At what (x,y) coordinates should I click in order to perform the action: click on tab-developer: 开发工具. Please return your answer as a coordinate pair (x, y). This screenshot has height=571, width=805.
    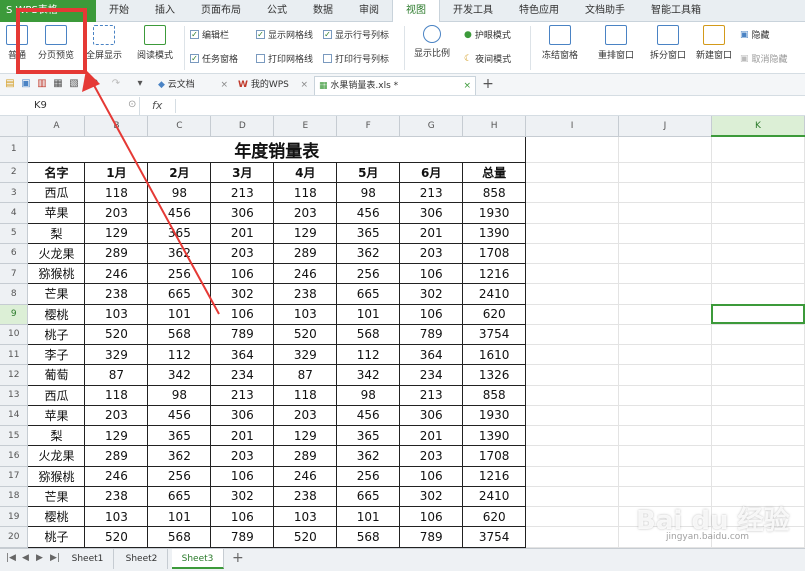
    Looking at the image, I should click on (473, 11).